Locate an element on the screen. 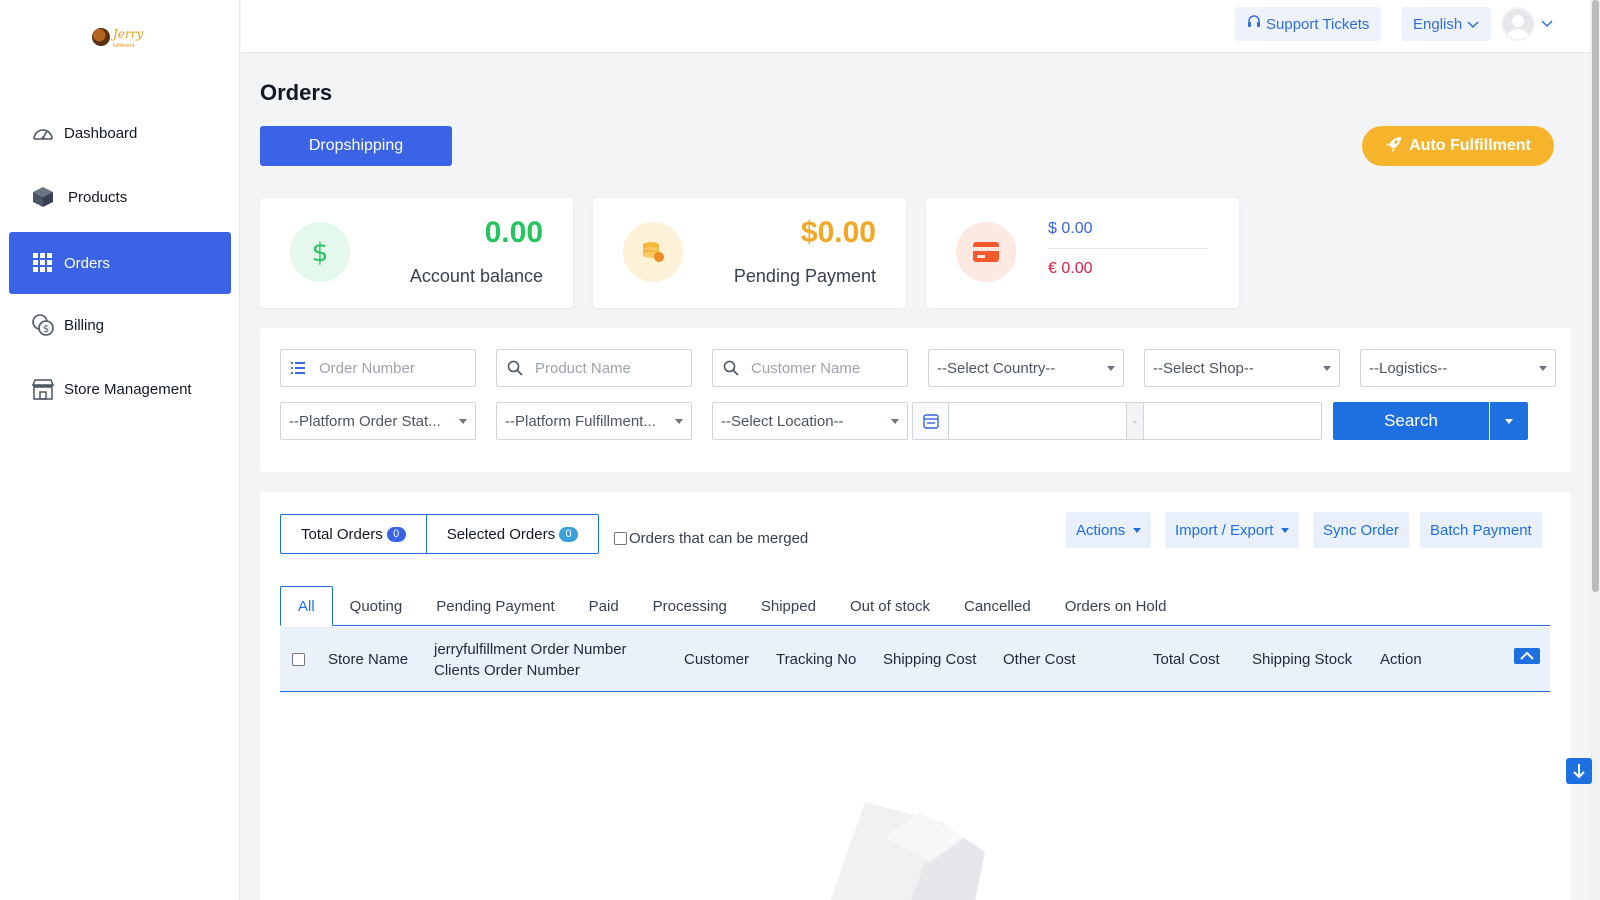 This screenshot has height=900, width=1600. support-tickets-button: Support Tickets is located at coordinates (1308, 24).